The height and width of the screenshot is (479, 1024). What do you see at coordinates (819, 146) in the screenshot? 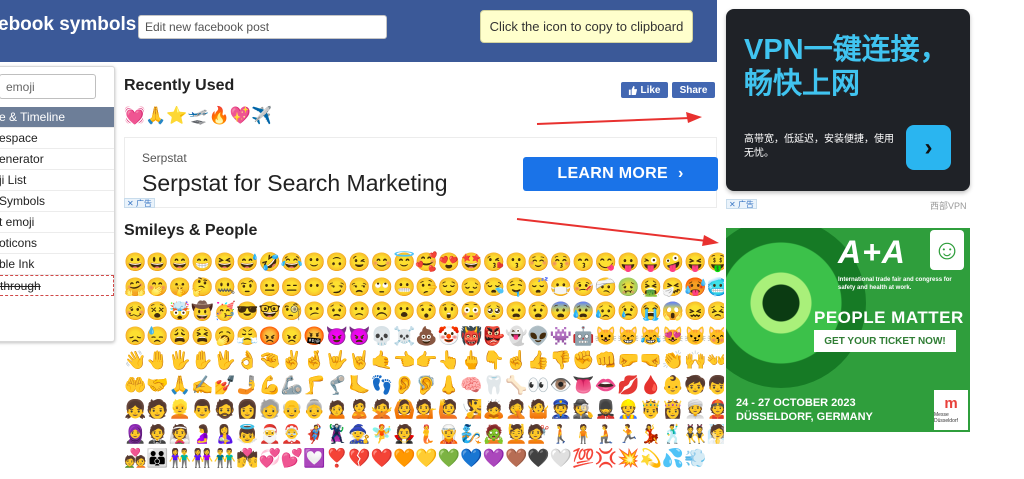
I see `vpn-ad-subtitle: 高带宽，低延迟，安装便捷，使用无忧。` at bounding box center [819, 146].